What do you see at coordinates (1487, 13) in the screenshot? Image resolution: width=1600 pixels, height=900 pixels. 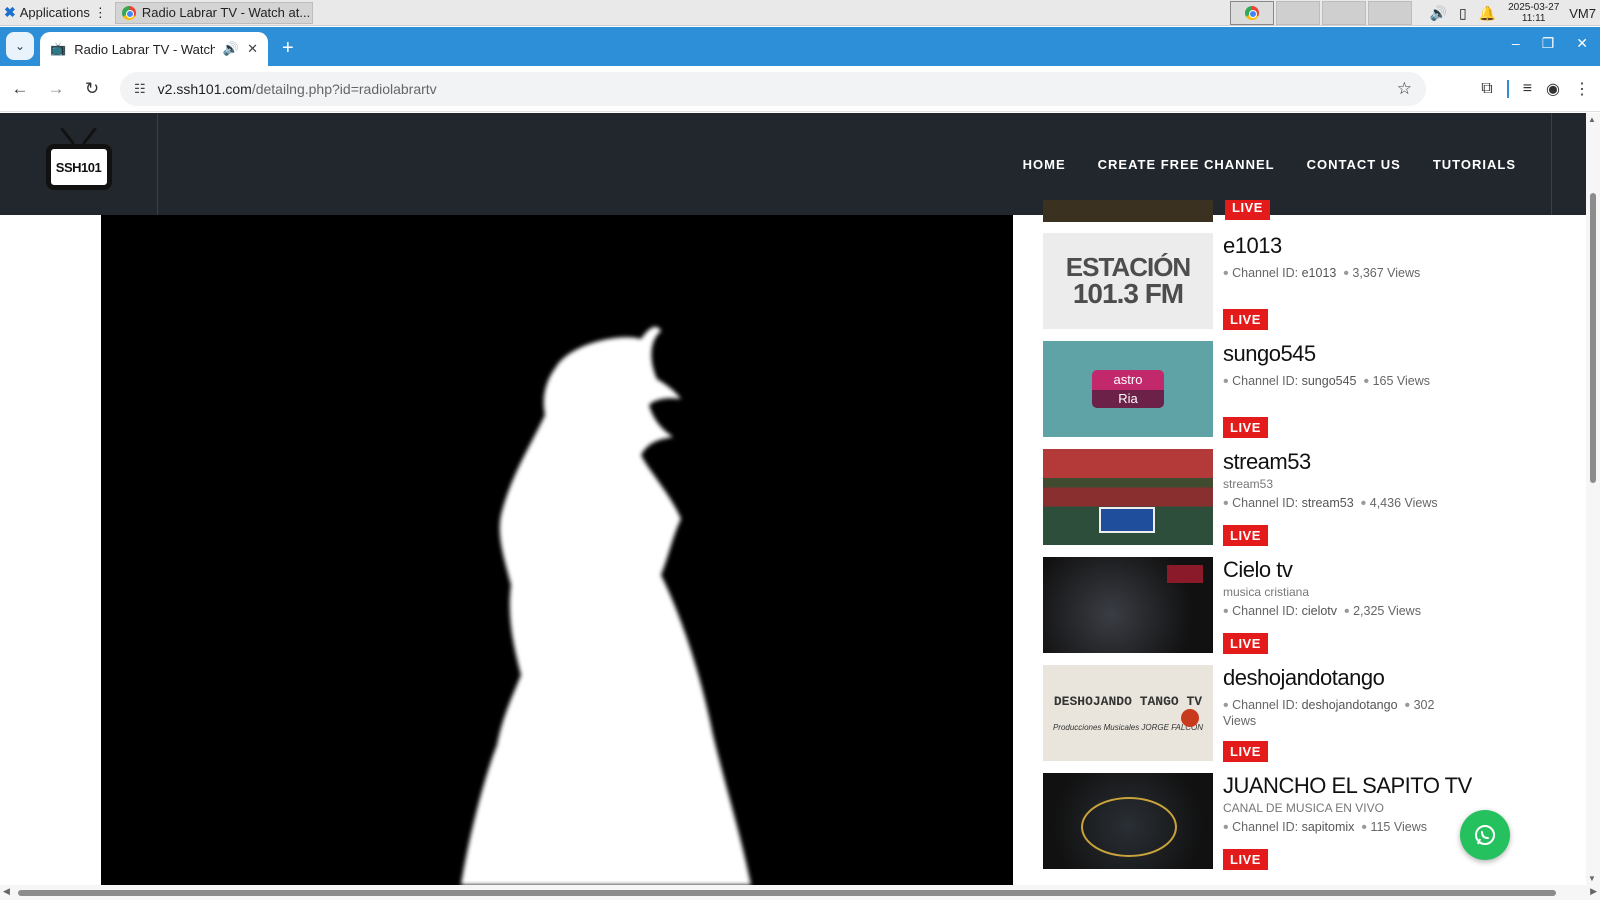 I see `notification-bell-icon: 🔔` at bounding box center [1487, 13].